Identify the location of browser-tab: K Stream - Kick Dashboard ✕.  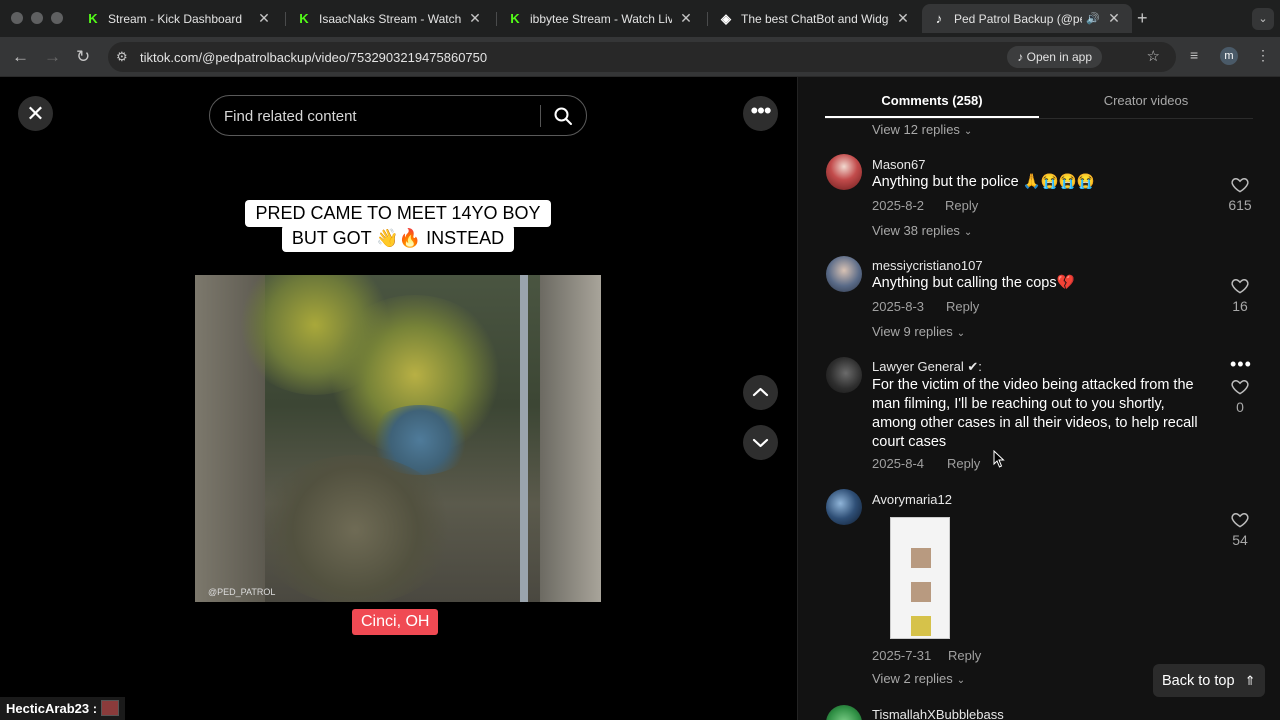
(179, 18).